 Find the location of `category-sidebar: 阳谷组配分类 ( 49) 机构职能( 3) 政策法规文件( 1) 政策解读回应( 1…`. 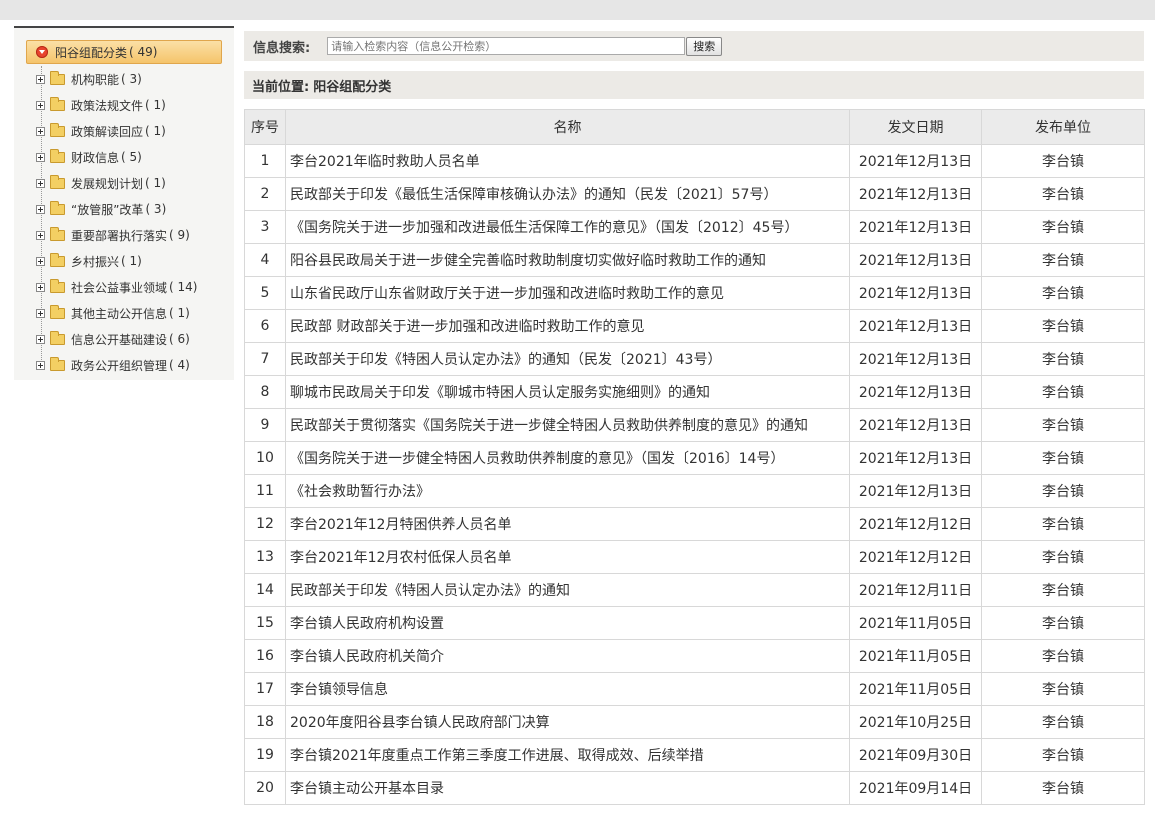

category-sidebar: 阳谷组配分类 ( 49) 机构职能( 3) 政策法规文件( 1) 政策解读回应( 1… is located at coordinates (124, 203).